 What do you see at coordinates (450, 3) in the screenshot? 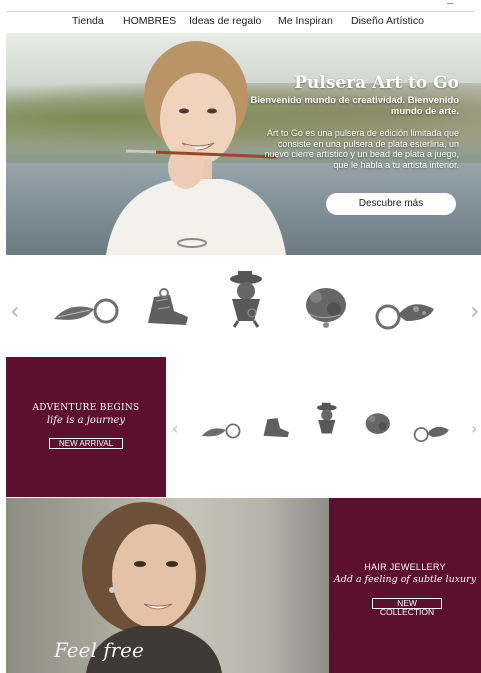
I see `header-mark` at bounding box center [450, 3].